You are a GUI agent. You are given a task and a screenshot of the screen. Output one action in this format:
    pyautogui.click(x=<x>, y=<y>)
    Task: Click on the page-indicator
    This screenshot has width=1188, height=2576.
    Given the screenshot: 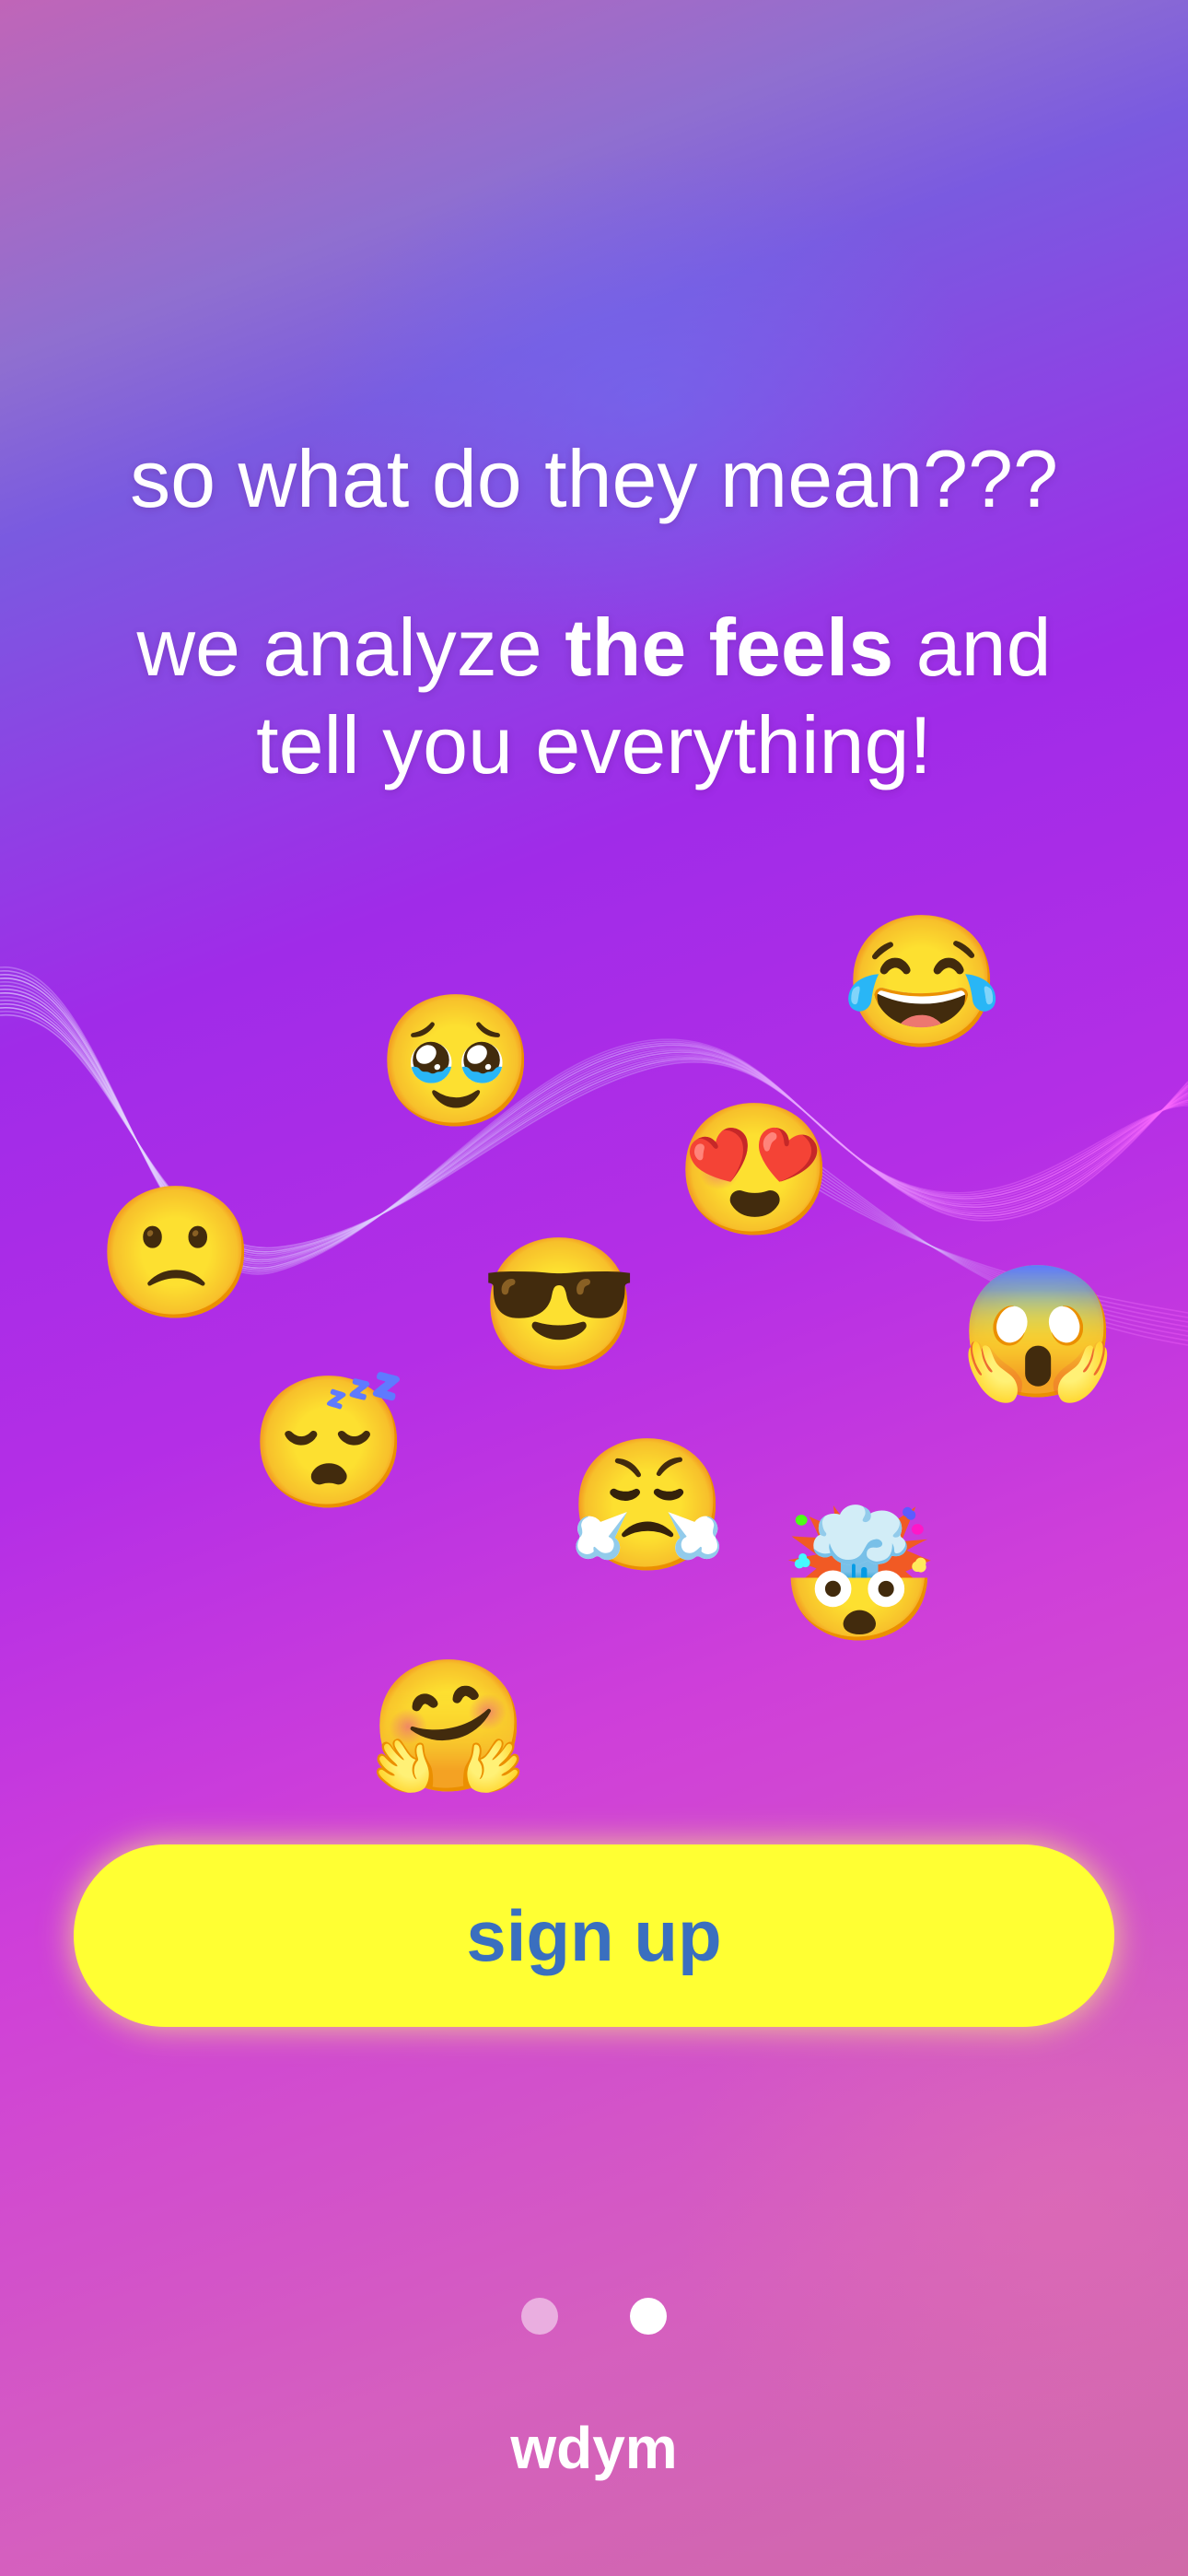 What is the action you would take?
    pyautogui.click(x=594, y=2316)
    